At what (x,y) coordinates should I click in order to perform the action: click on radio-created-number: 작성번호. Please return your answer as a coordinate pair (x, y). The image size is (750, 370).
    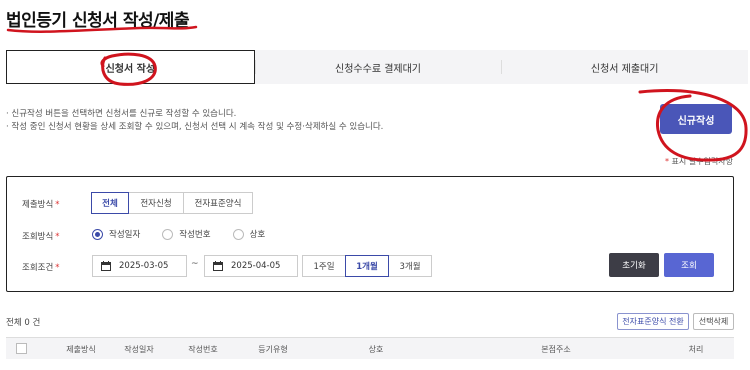
    Looking at the image, I should click on (186, 234).